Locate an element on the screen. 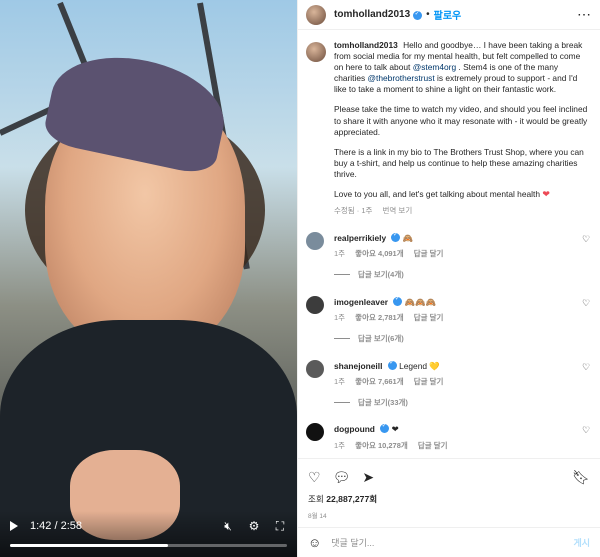  comment-username: shanejoneill is located at coordinates (358, 366).